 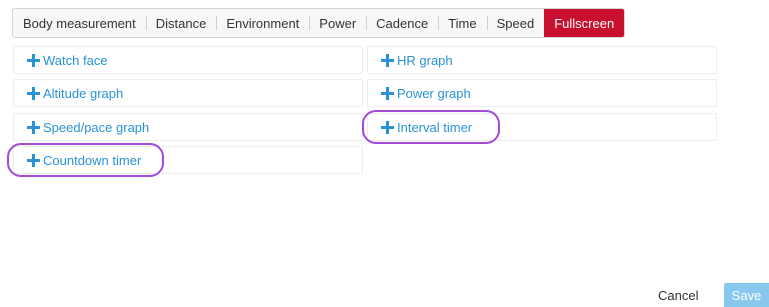 I want to click on power-graph-label: Power graph, so click(x=434, y=93).